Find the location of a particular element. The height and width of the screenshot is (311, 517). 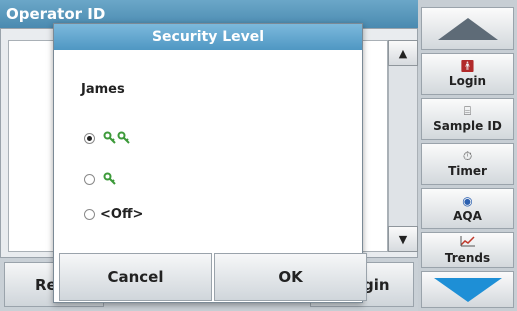

arrow-down-icon is located at coordinates (467, 289).